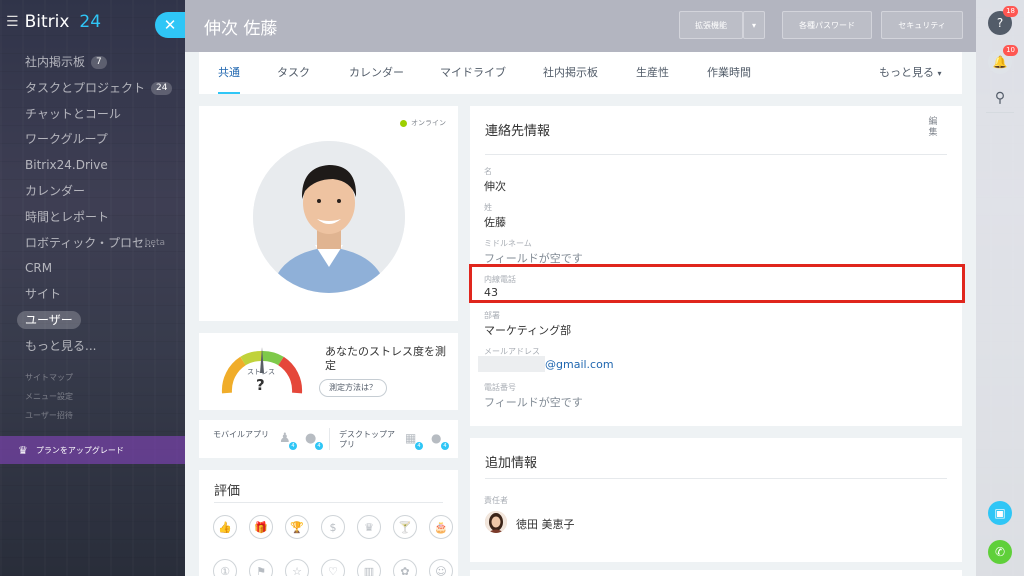 The image size is (1024, 576). I want to click on stress-card: ストレス ? あなたのストレス度を測定 測定方法は？, so click(328, 371).